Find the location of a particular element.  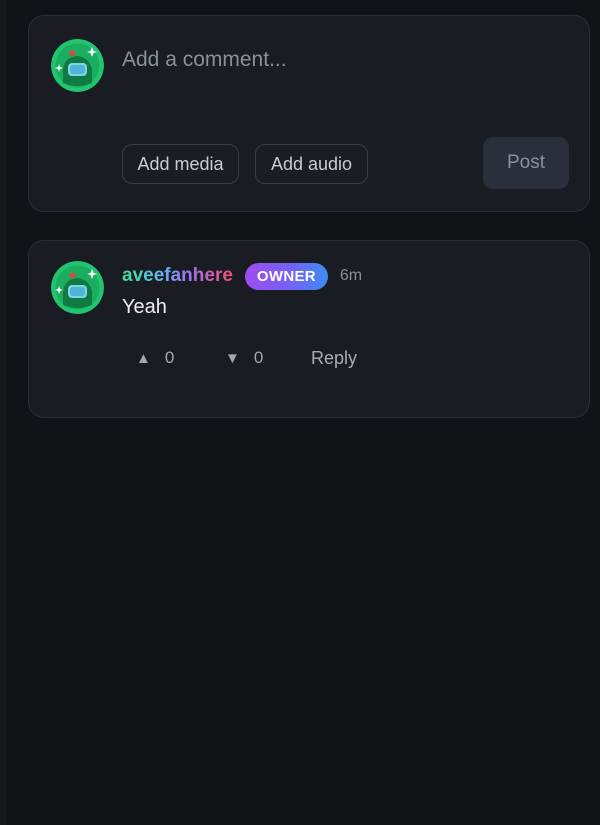

upvote-button: ▲ 0 is located at coordinates (155, 358).